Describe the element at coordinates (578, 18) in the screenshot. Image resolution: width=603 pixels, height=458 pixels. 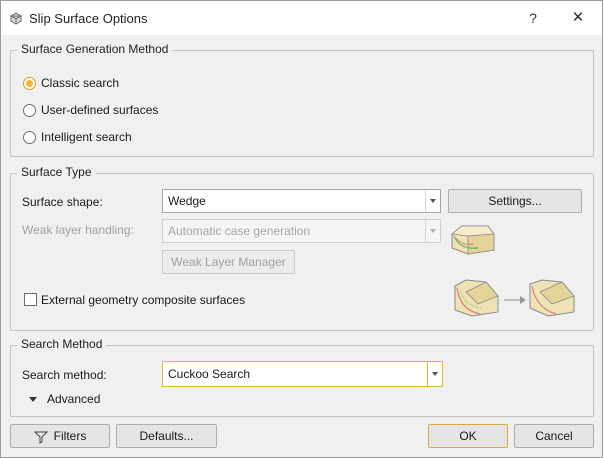
I see `close-button: ✕` at that location.